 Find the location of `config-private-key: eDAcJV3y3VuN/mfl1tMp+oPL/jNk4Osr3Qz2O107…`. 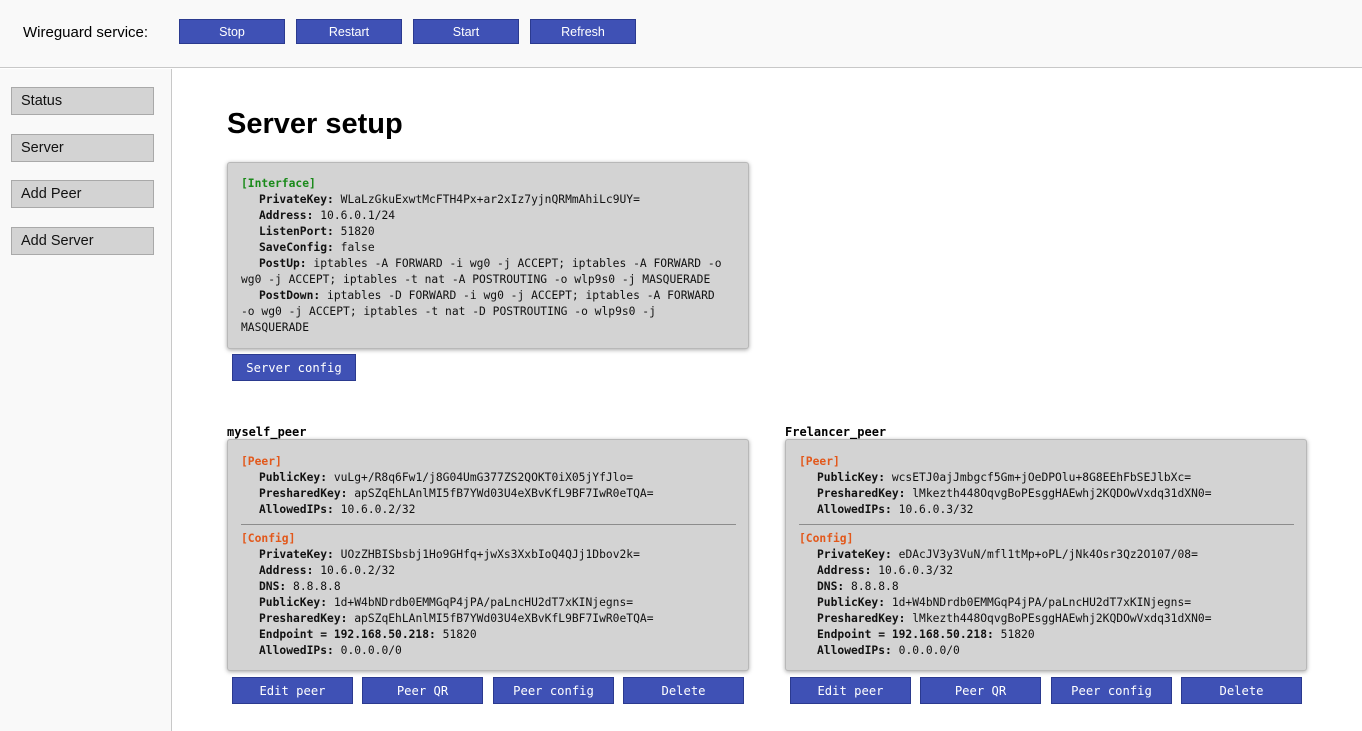

config-private-key: eDAcJV3y3VuN/mfl1tMp+oPL/jNk4Osr3Qz2O107… is located at coordinates (1048, 554).